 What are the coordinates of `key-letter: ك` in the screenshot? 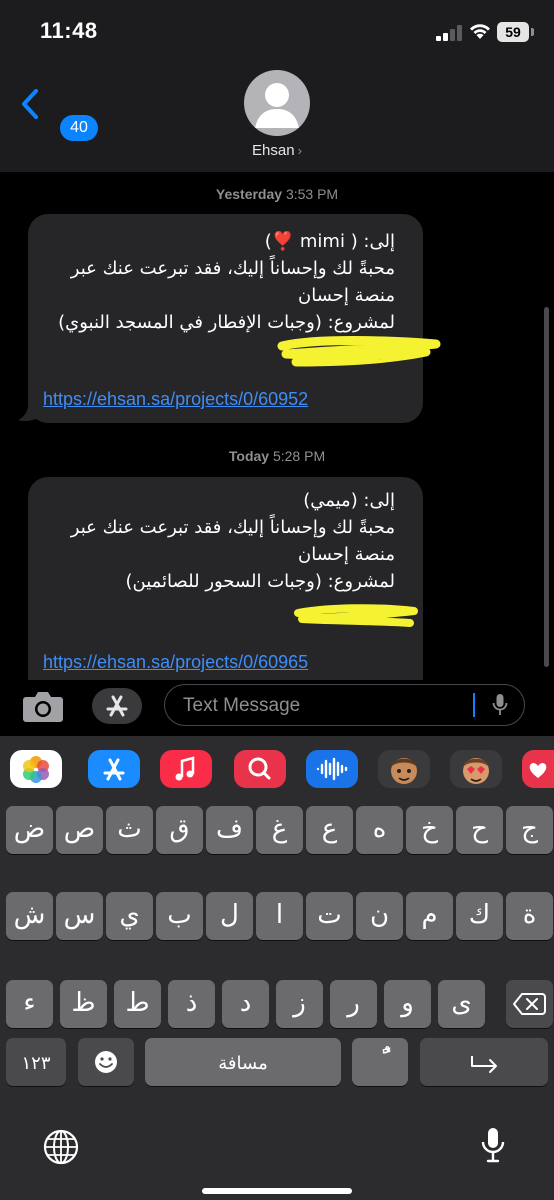 It's located at (479, 916).